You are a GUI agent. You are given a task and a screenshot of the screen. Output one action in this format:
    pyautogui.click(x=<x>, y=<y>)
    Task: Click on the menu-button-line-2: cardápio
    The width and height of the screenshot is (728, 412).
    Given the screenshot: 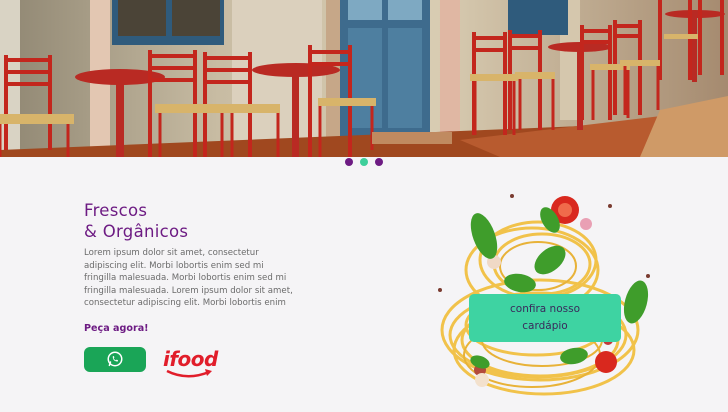 What is the action you would take?
    pyautogui.click(x=545, y=326)
    